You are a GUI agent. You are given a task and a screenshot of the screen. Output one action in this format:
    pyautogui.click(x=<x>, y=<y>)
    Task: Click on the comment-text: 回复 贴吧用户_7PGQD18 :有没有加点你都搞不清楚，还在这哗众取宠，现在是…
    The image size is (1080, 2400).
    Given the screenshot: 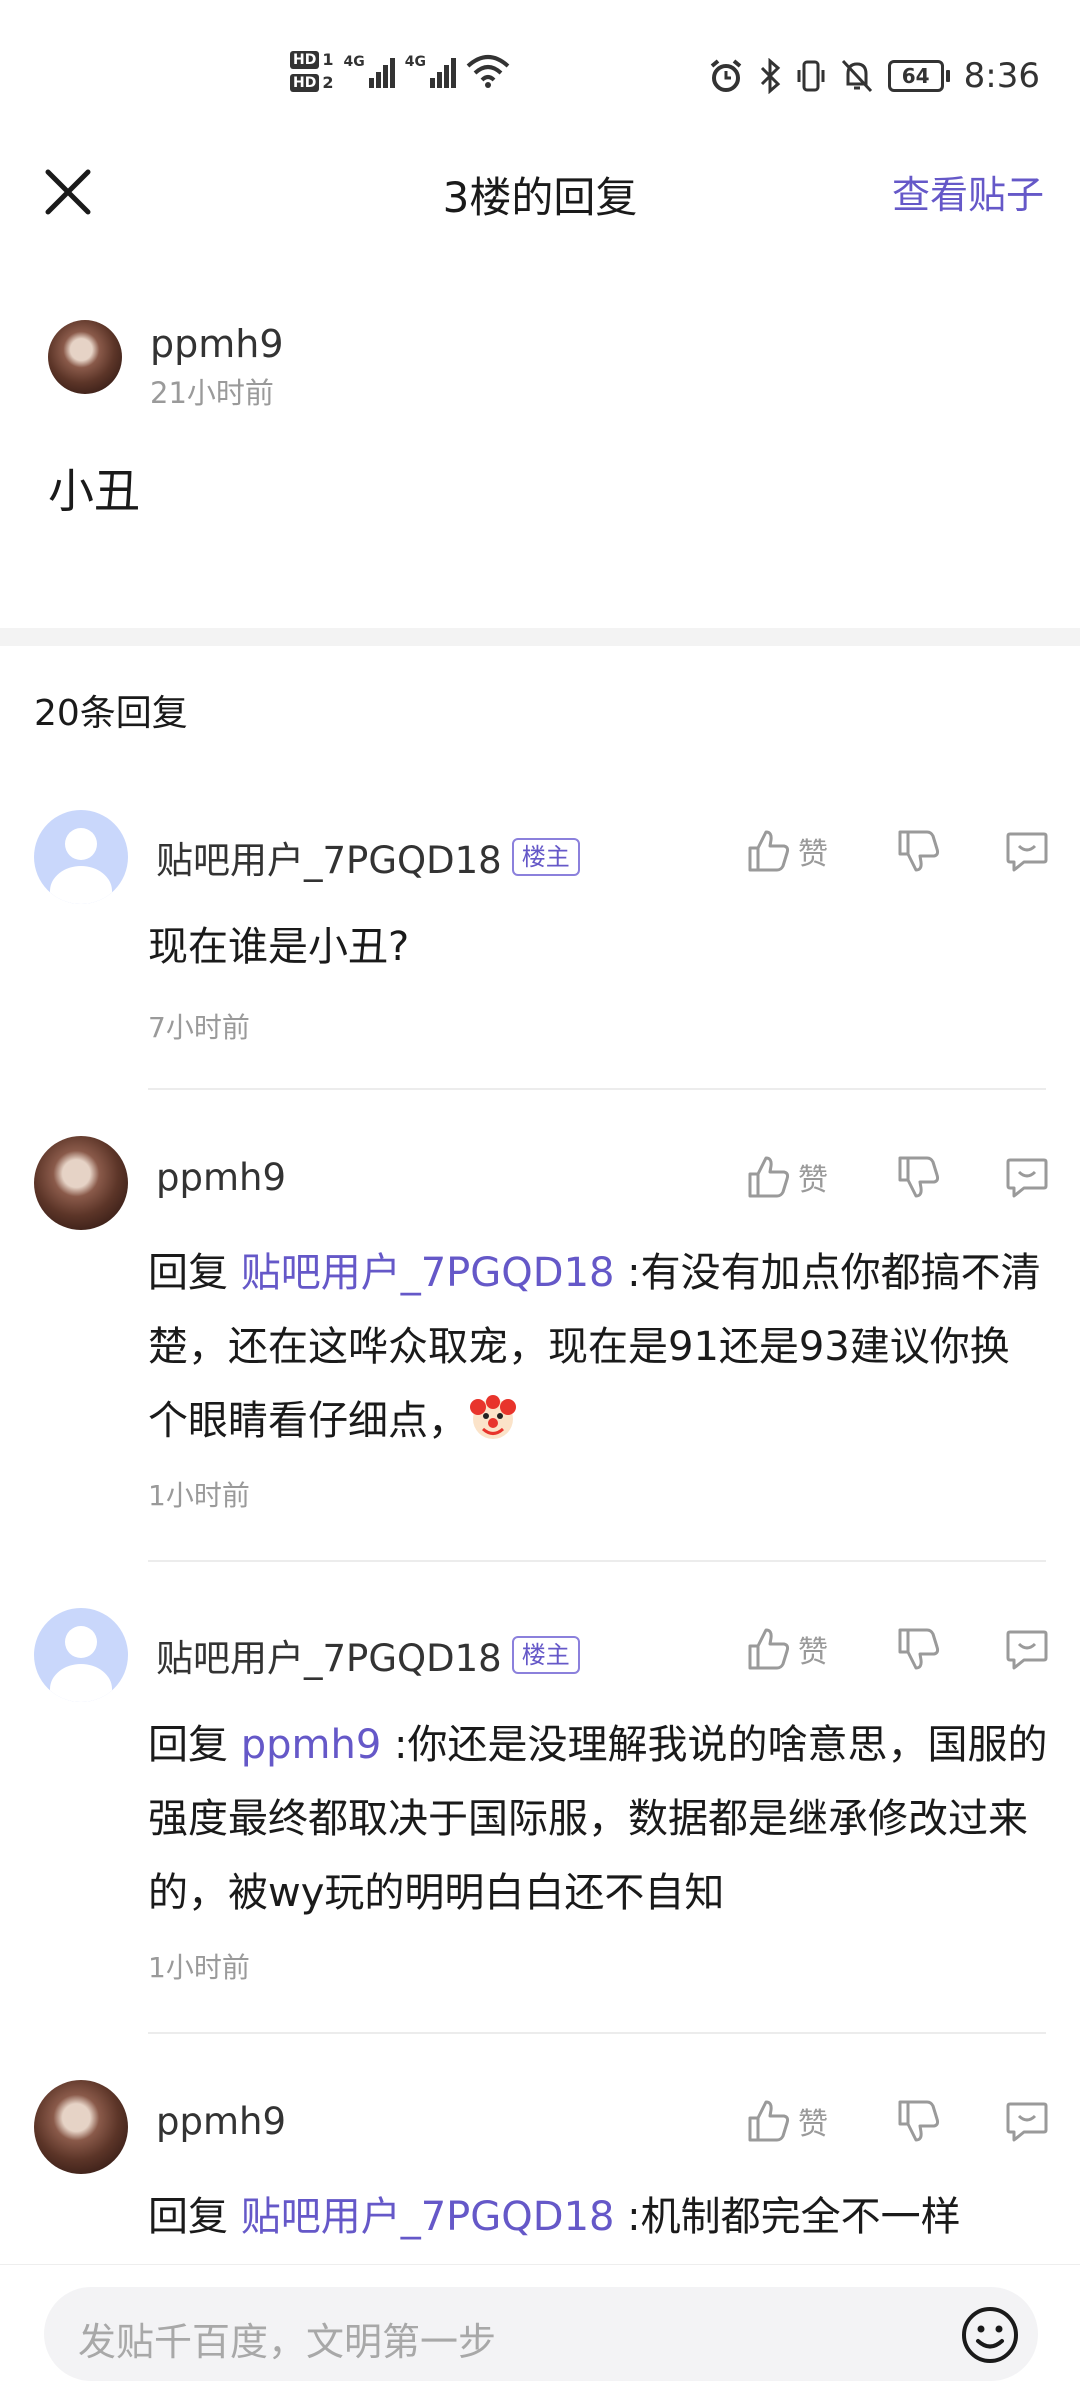 What is the action you would take?
    pyautogui.click(x=598, y=1347)
    